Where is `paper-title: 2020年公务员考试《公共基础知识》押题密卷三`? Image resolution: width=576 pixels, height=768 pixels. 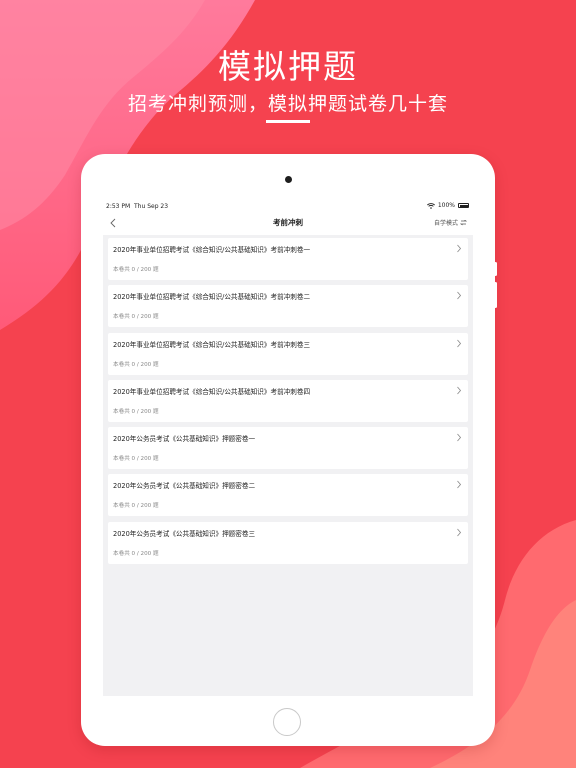 paper-title: 2020年公务员考试《公共基础知识》押题密卷三 is located at coordinates (184, 533).